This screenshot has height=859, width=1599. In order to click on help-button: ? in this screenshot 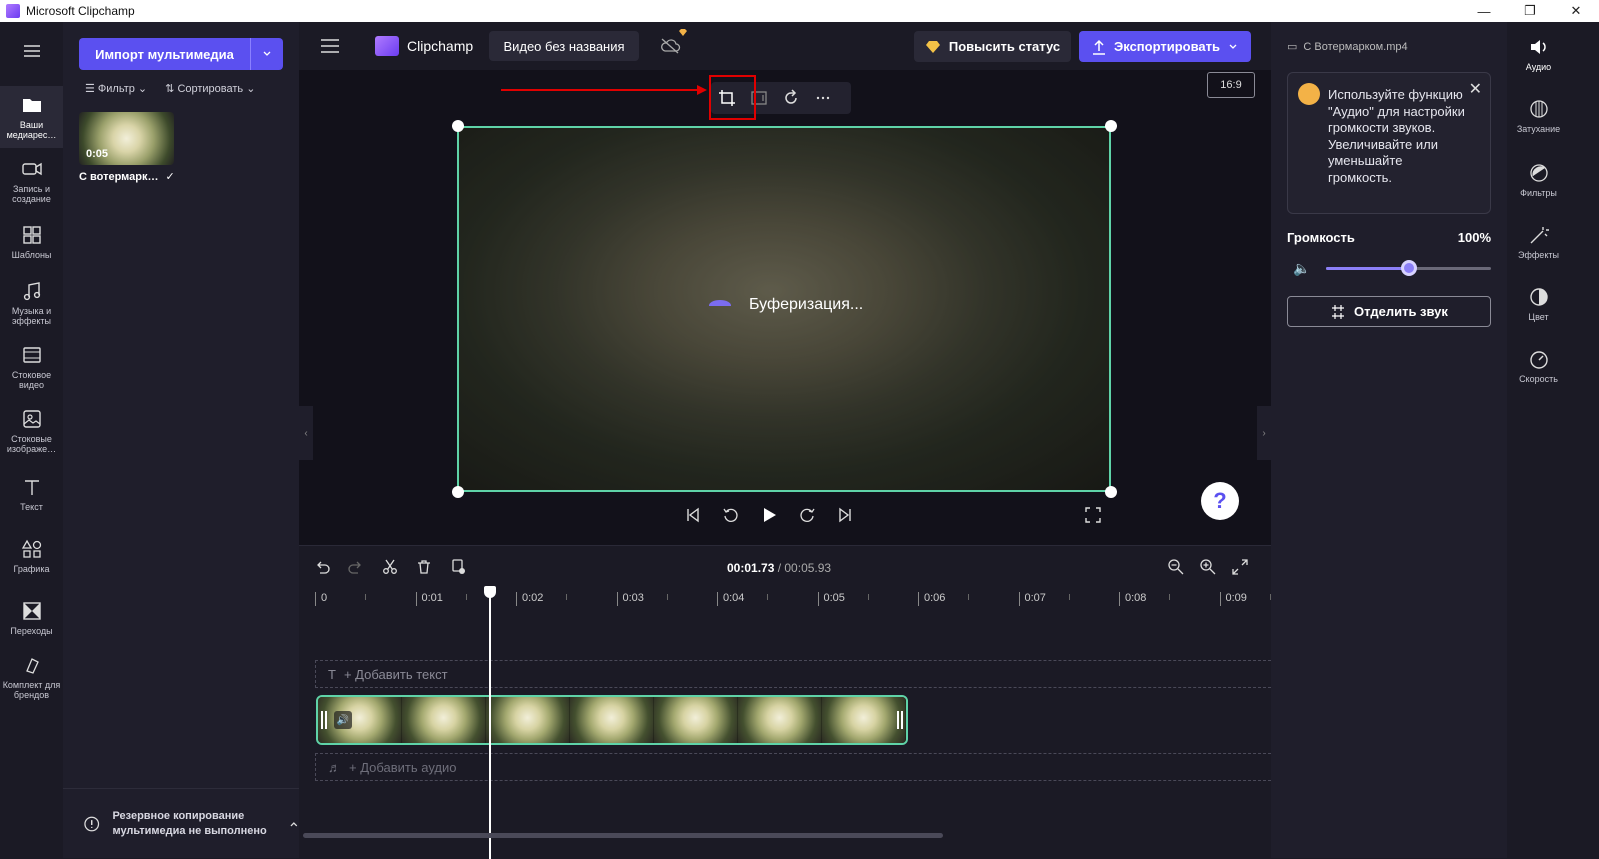, I will do `click(1220, 501)`.